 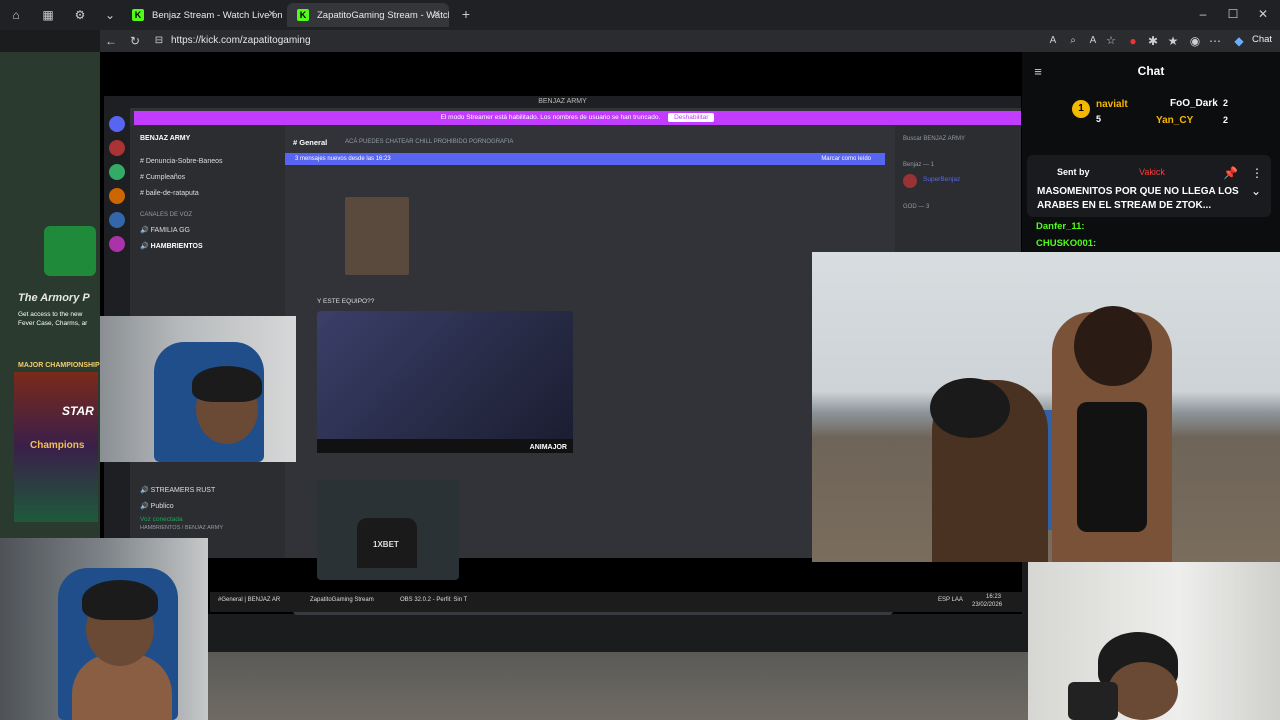 What do you see at coordinates (166, 215) in the screenshot?
I see `voice-category: CANALES DE VOZ` at bounding box center [166, 215].